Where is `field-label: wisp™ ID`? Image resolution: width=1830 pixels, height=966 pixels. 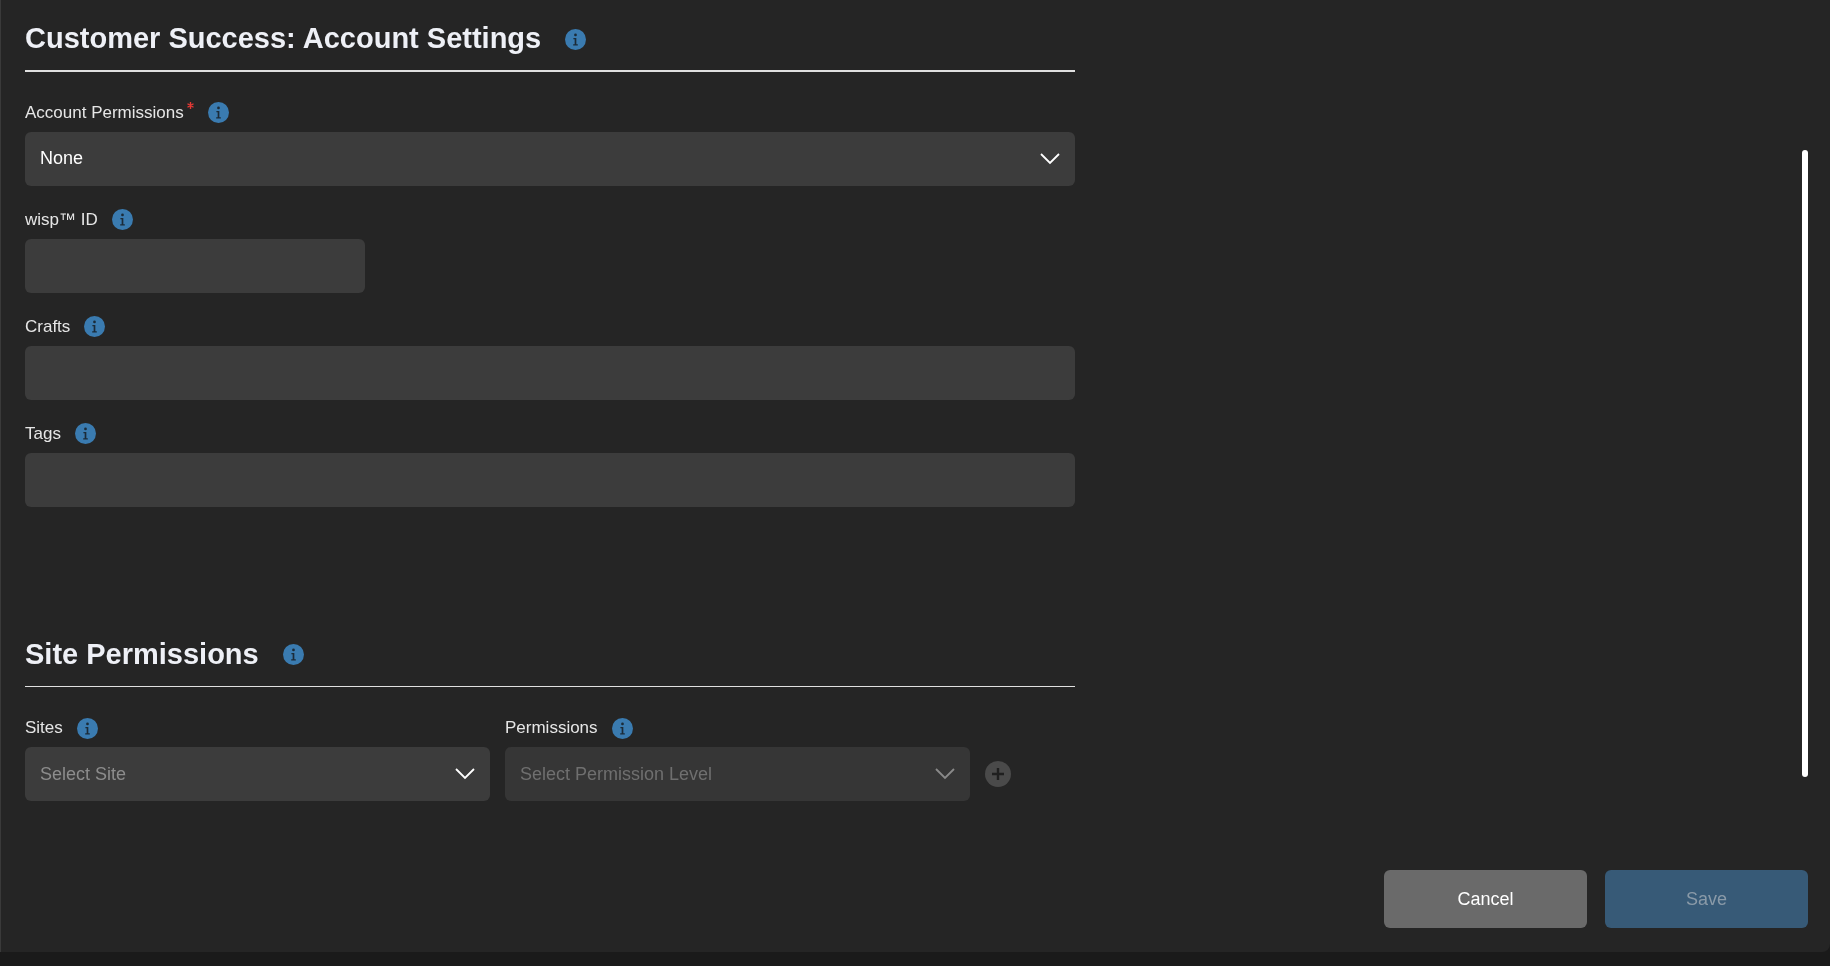
field-label: wisp™ ID is located at coordinates (61, 219).